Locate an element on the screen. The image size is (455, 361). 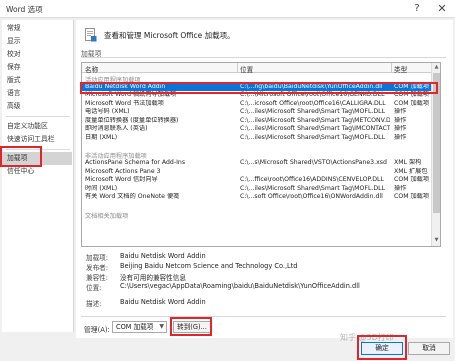
section-divider is located at coordinates (263, 57).